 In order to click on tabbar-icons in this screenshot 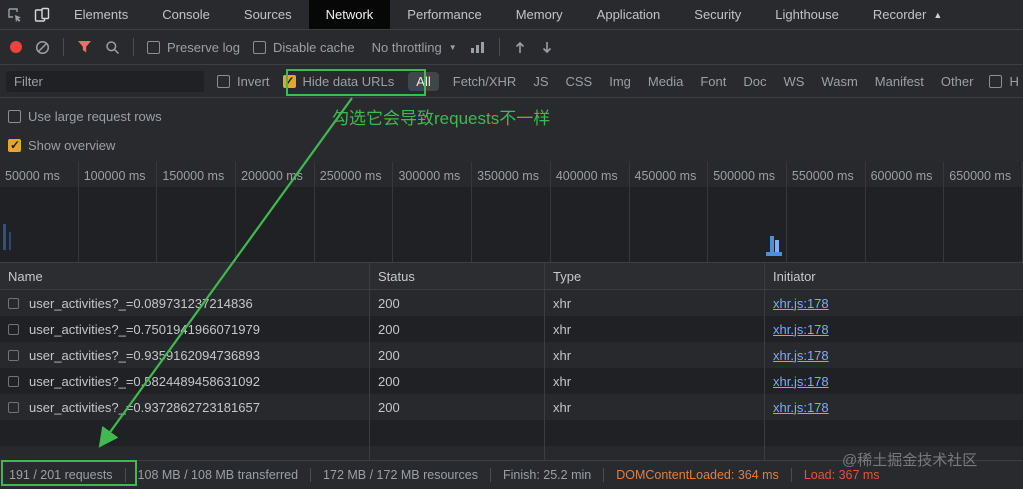, I will do `click(28, 14)`.